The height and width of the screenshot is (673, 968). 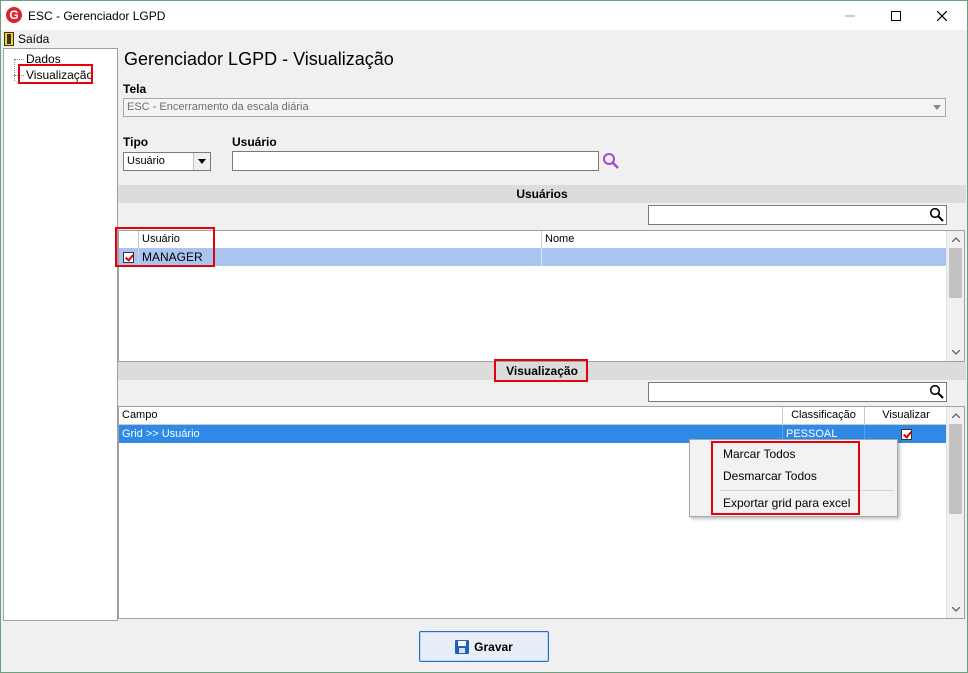 I want to click on floppy-disk-icon, so click(x=462, y=646).